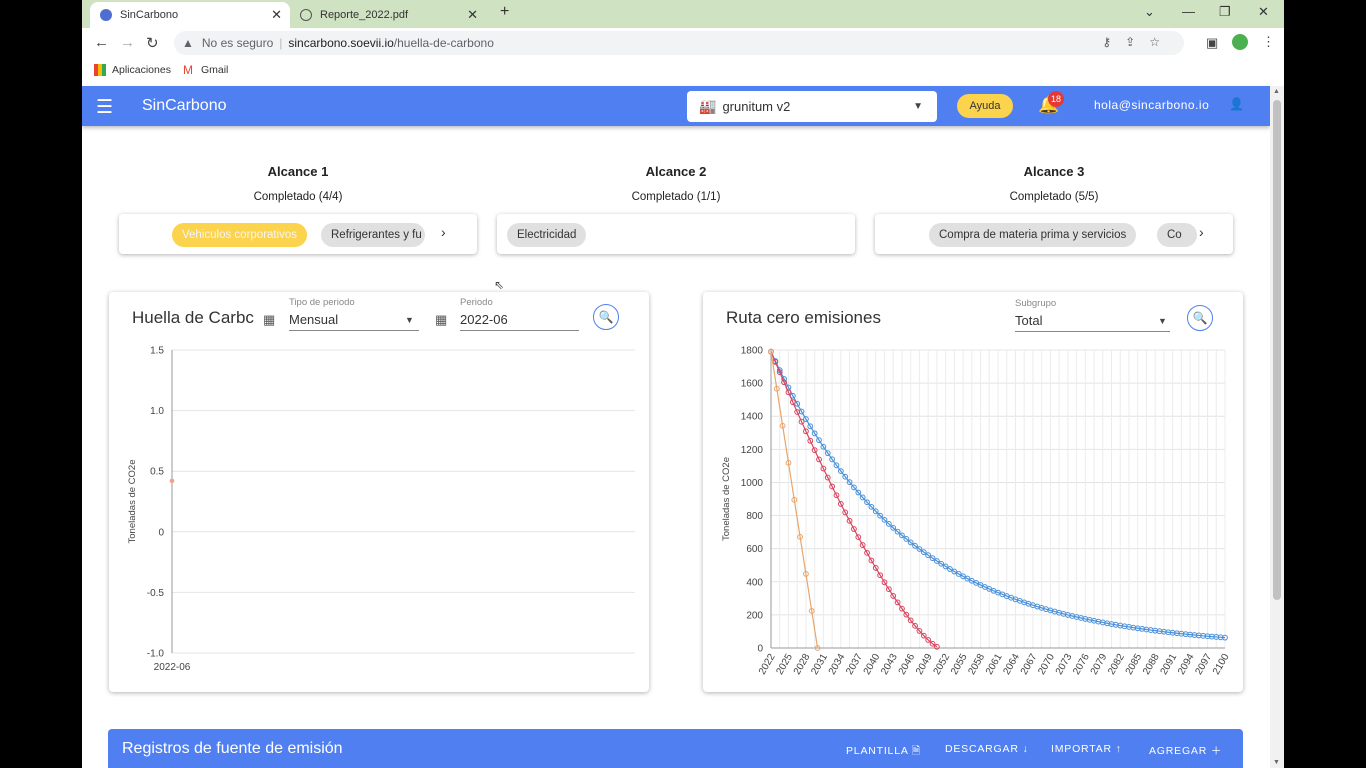 The image size is (1366, 768). Describe the element at coordinates (104, 107) in the screenshot. I see `hamburger-menu-icon: ☰` at that location.